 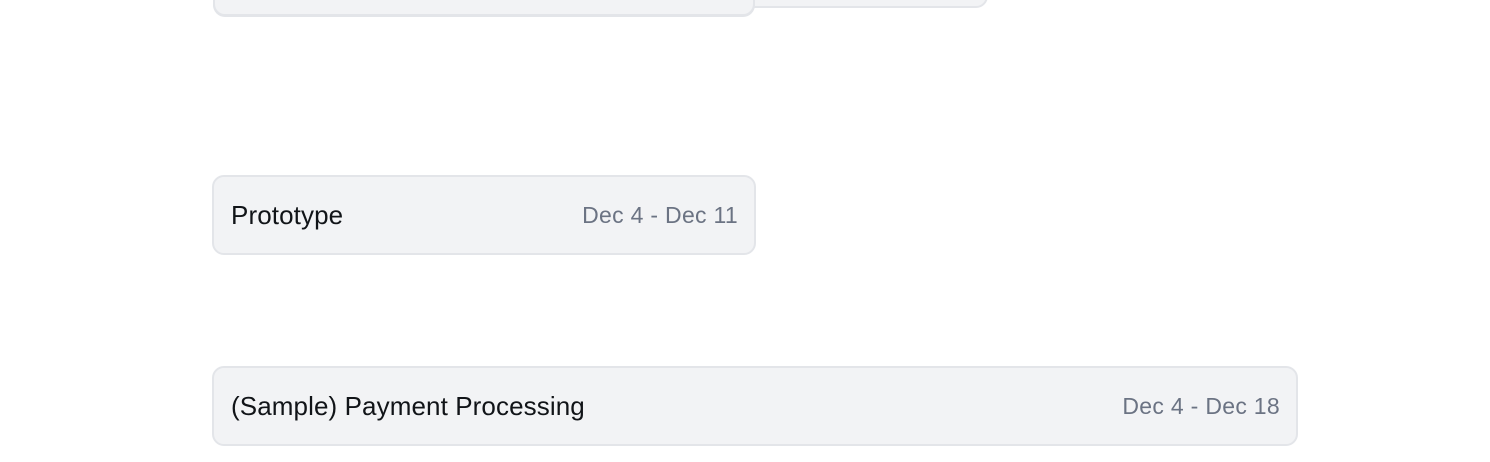 I want to click on task-title: Prototype, so click(x=287, y=214).